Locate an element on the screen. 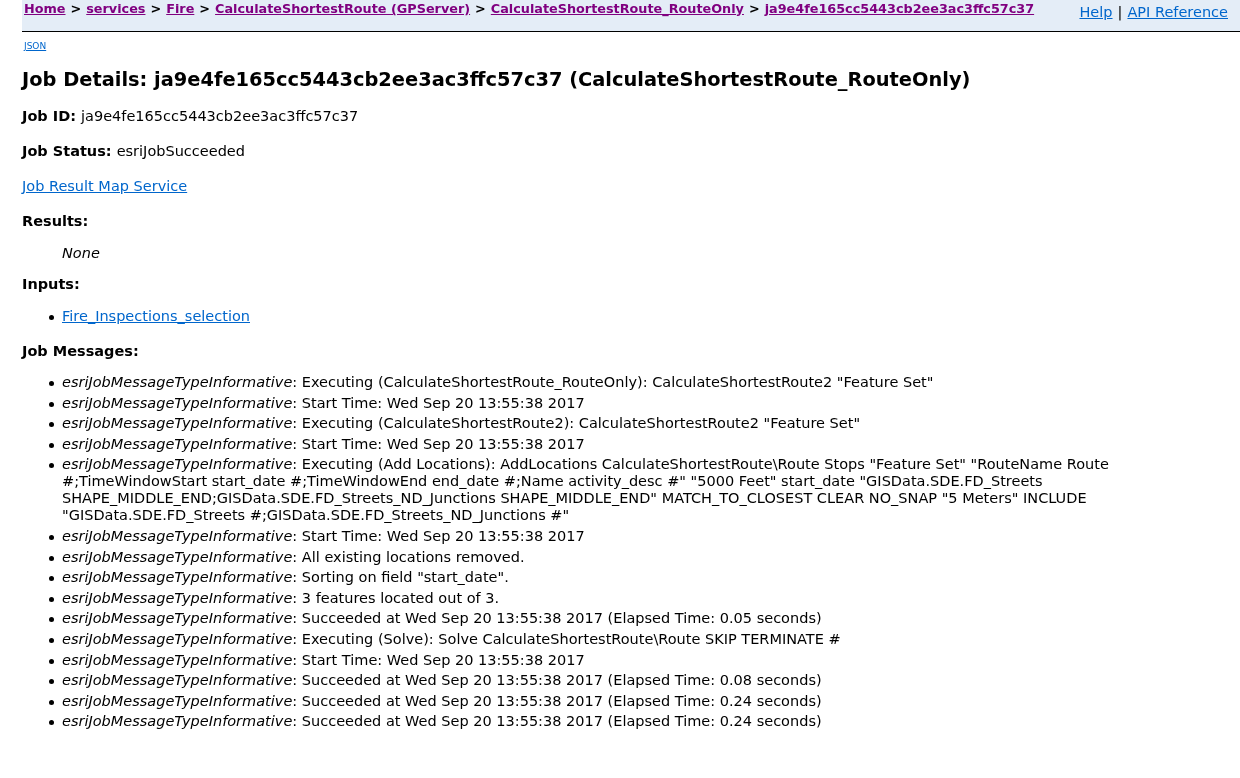 This screenshot has width=1240, height=778. result-map-service-link: Job Result Map Service is located at coordinates (105, 186).